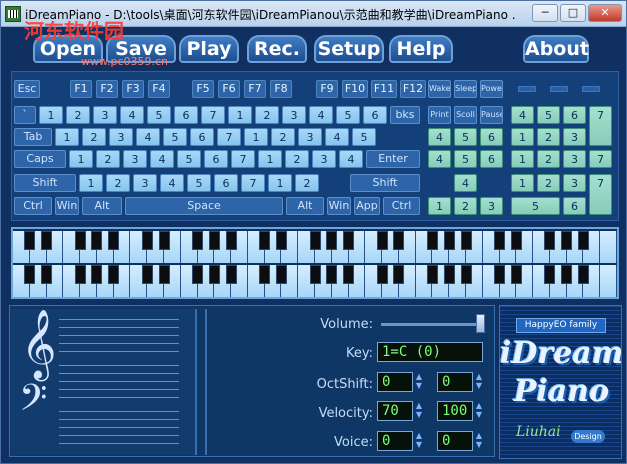 The height and width of the screenshot is (464, 627). I want to click on key-x: 2, so click(118, 183).